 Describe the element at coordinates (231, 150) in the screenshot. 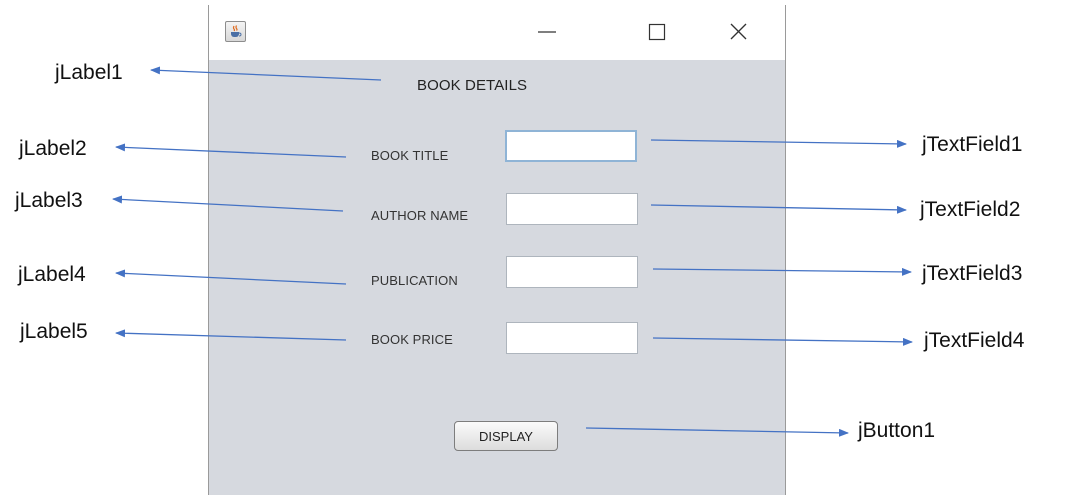

I see `arrow-jlabel2` at that location.